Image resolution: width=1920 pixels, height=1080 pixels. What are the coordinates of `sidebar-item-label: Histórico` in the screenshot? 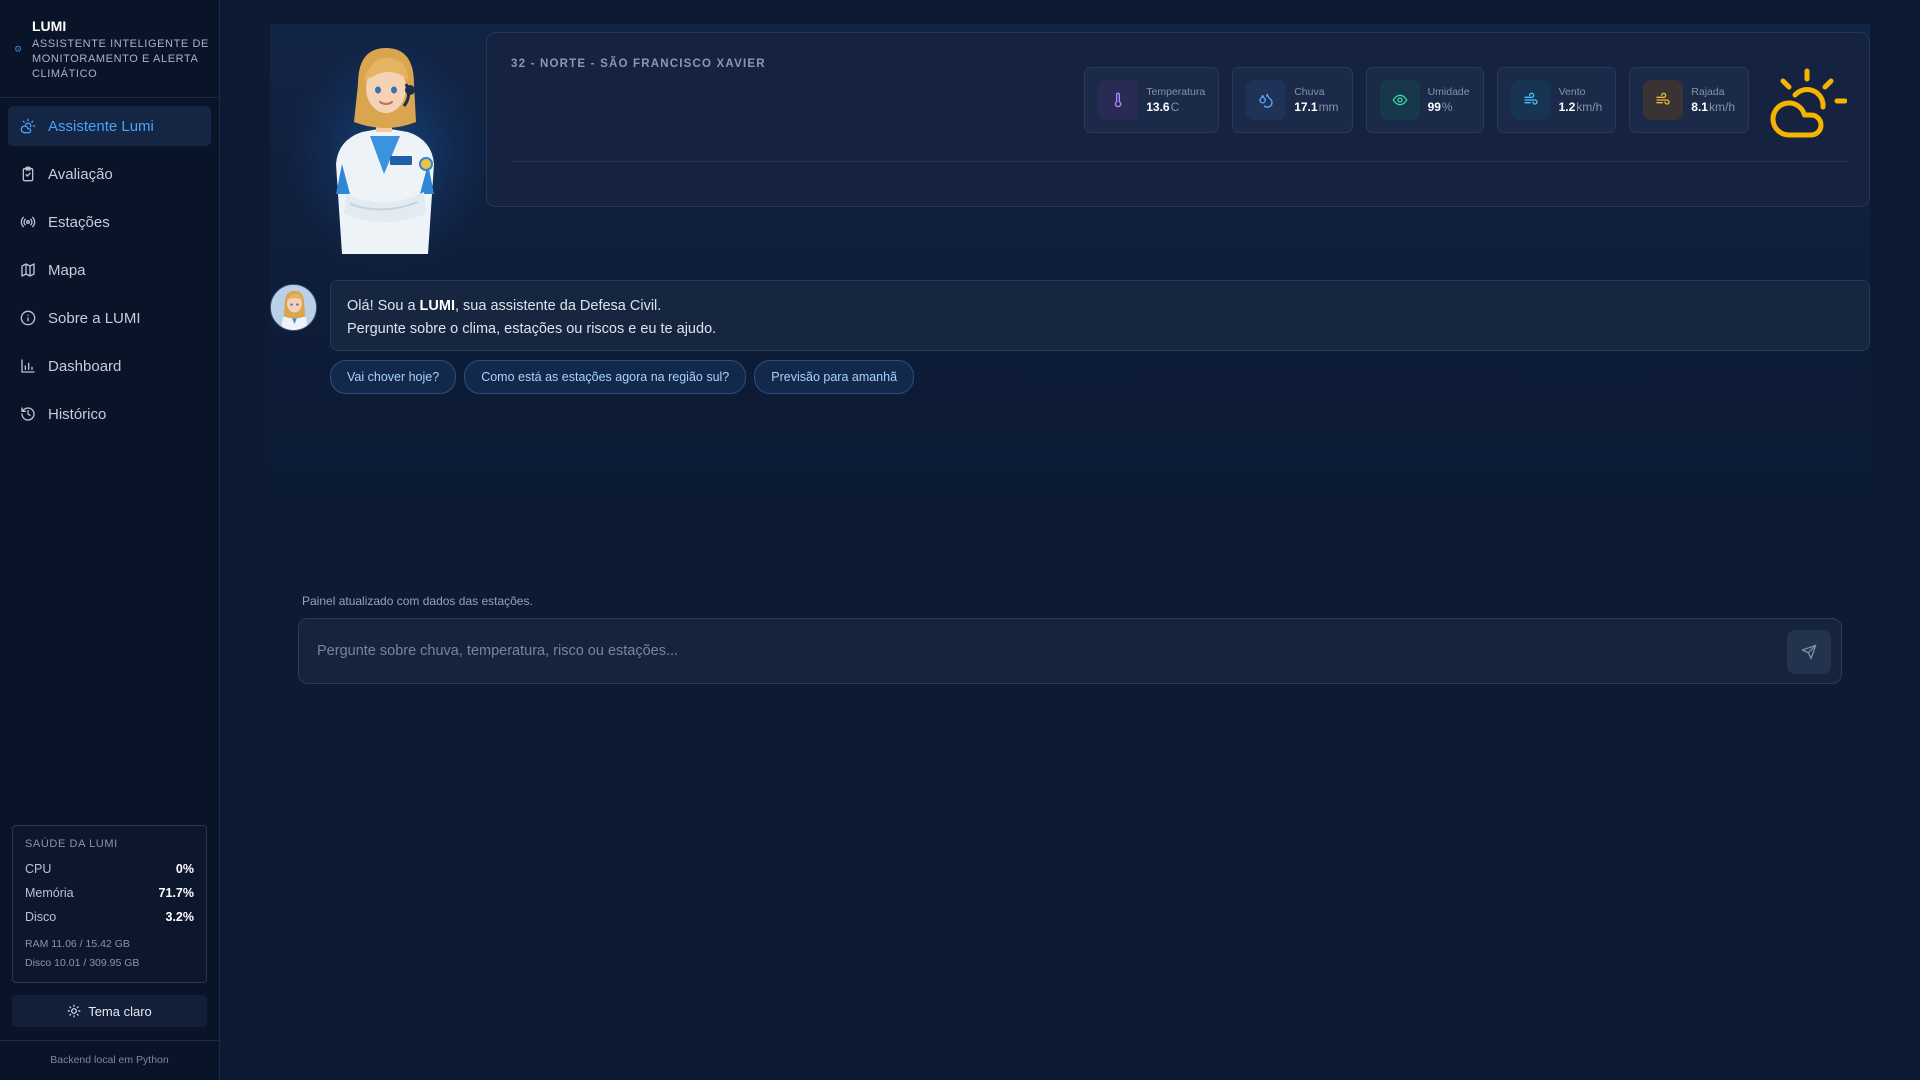 It's located at (77, 414).